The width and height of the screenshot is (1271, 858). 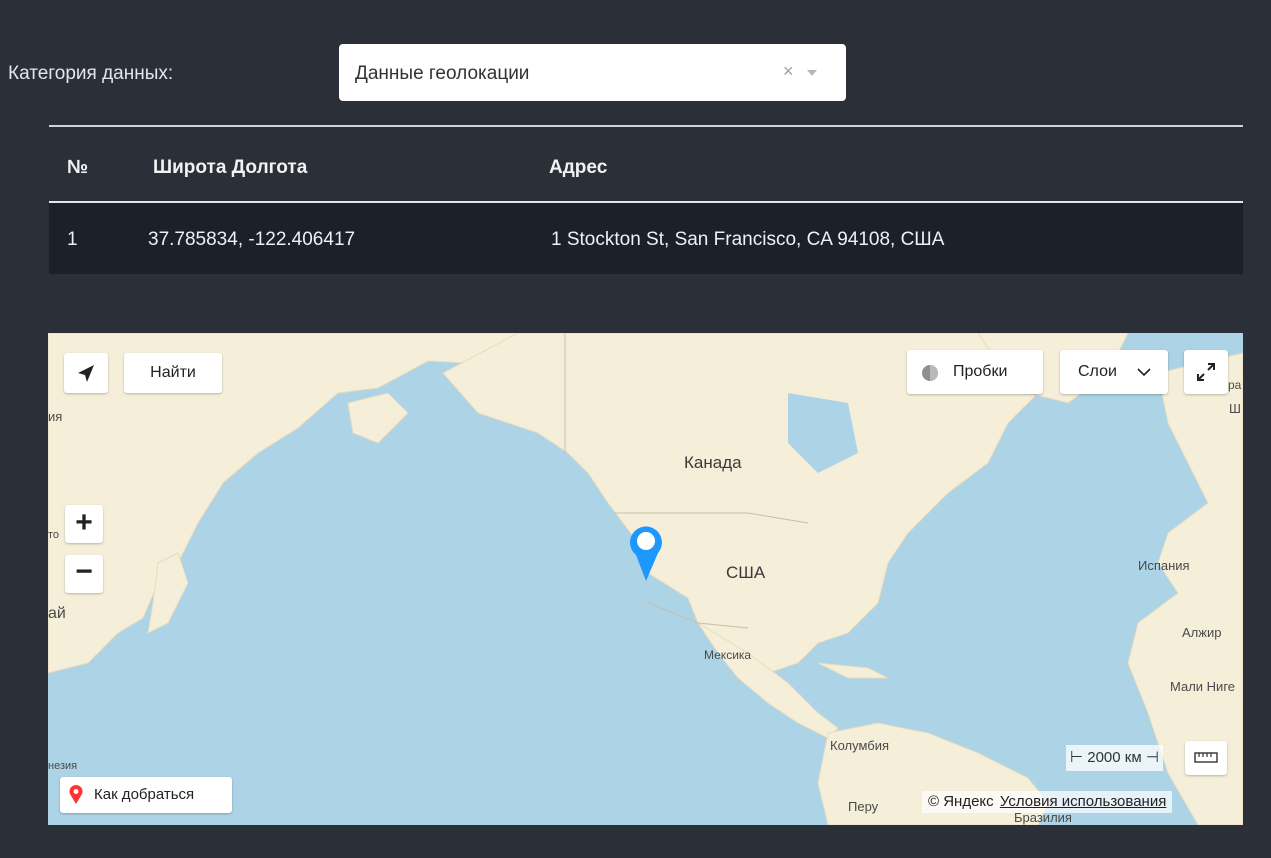 I want to click on scale-label: 2000 км, so click(x=1114, y=757).